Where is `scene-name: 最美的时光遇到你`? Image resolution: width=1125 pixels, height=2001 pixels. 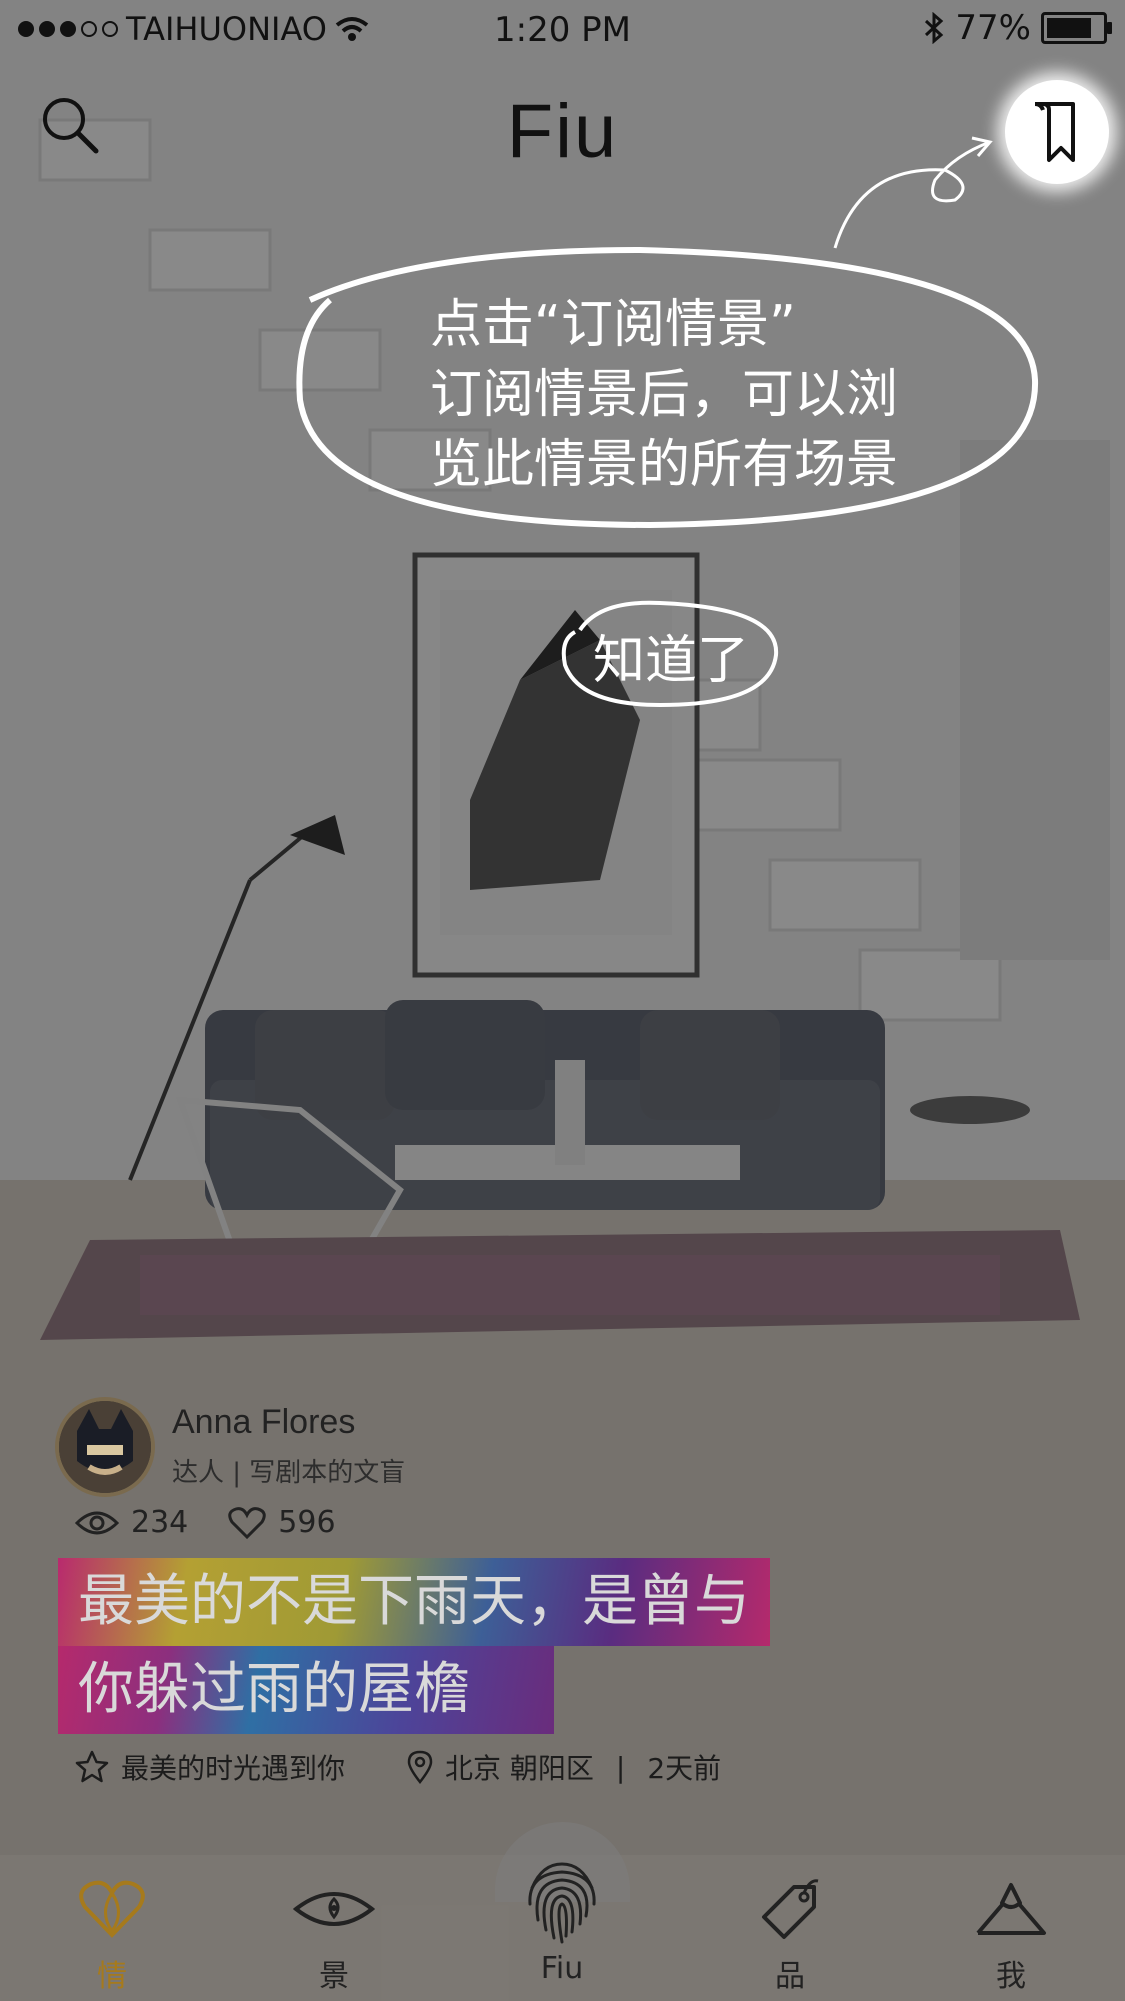
scene-name: 最美的时光遇到你 is located at coordinates (233, 1768).